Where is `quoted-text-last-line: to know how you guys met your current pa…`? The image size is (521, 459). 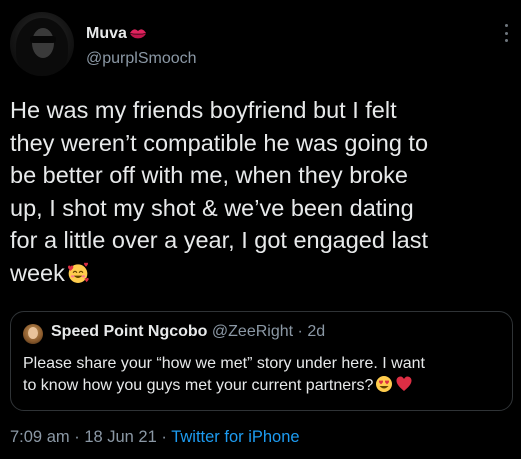
quoted-text-last-line: to know how you guys met your current pa… is located at coordinates (265, 386).